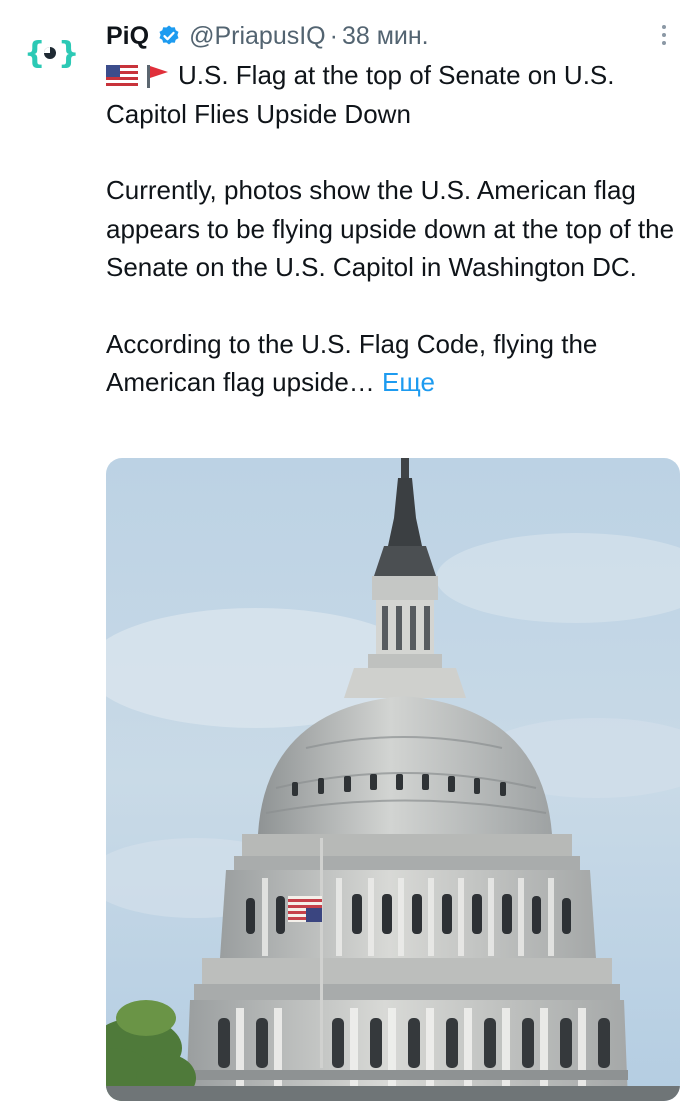  I want to click on verified-badge-icon, so click(169, 36).